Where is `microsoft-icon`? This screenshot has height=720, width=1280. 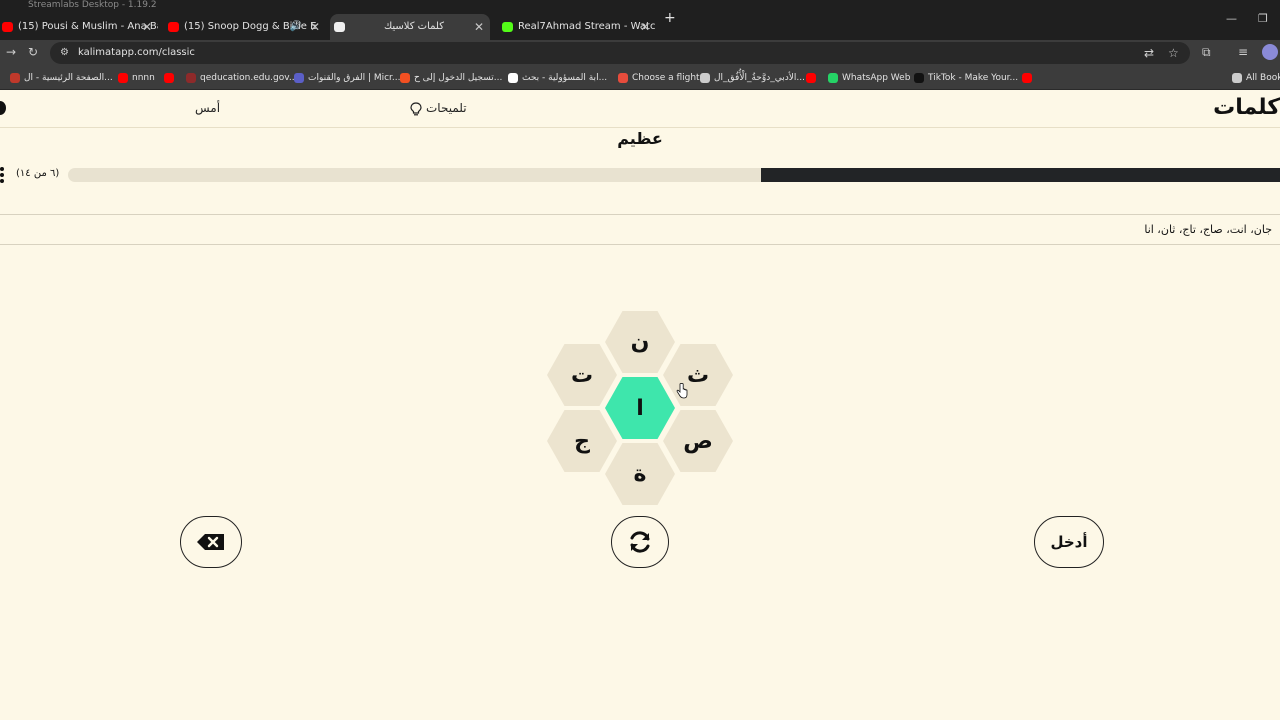
microsoft-icon is located at coordinates (405, 78).